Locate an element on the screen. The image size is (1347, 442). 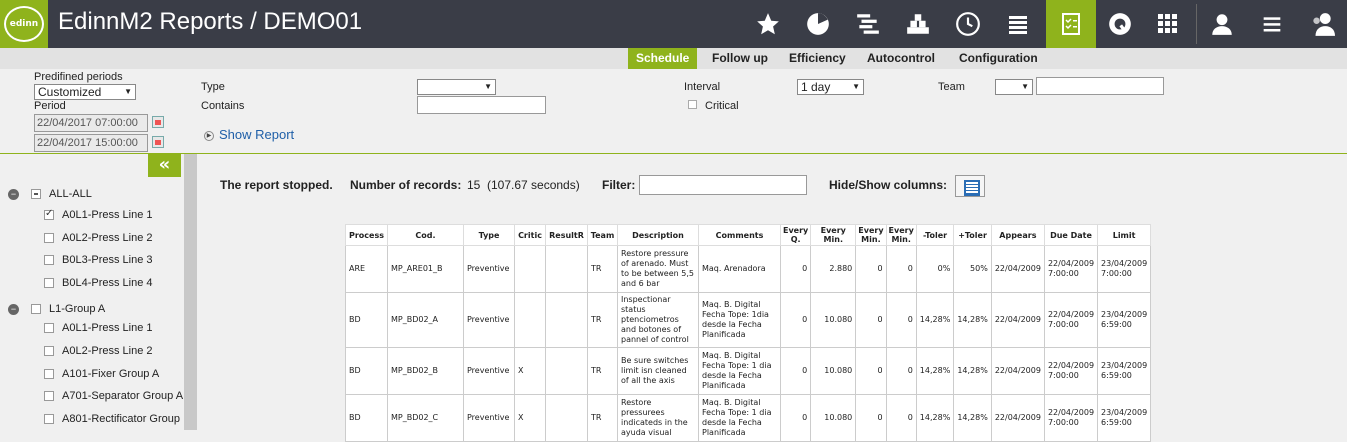
table-cell: 23/04/2009 6:59:00 is located at coordinates (1124, 320).